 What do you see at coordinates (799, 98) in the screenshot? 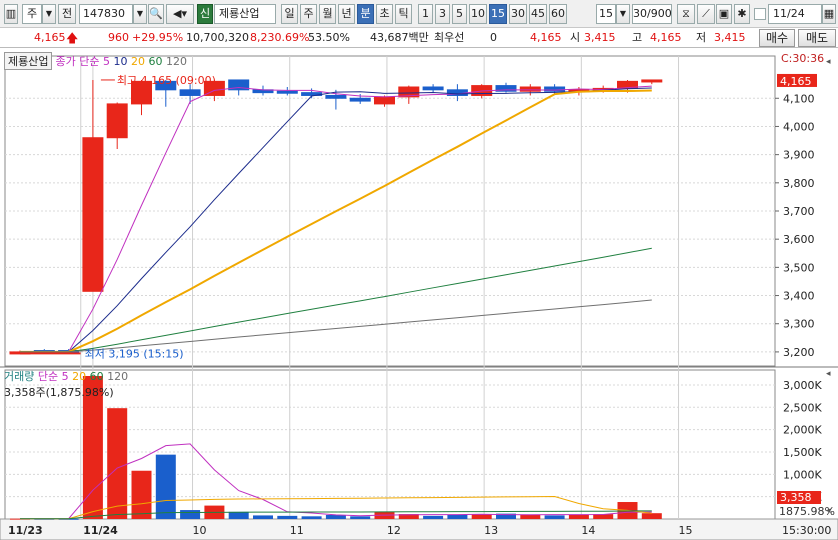
I see `price-tick-label: 4,100` at bounding box center [799, 98].